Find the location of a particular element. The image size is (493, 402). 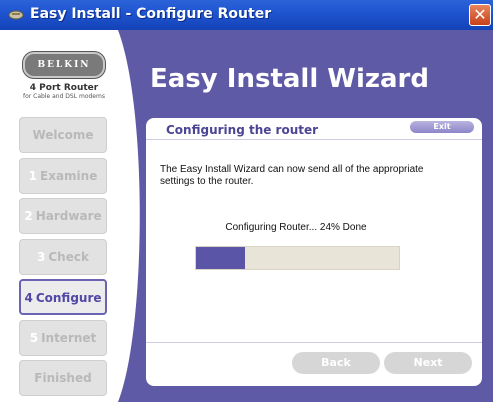

step-welcome: Welcome is located at coordinates (63, 135).